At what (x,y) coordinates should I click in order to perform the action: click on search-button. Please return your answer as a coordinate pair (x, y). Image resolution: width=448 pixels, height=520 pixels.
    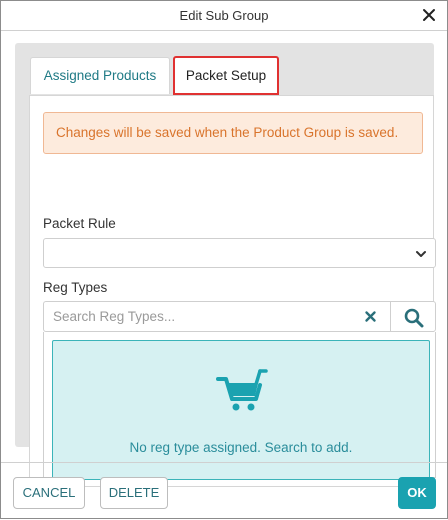
    Looking at the image, I should click on (413, 316).